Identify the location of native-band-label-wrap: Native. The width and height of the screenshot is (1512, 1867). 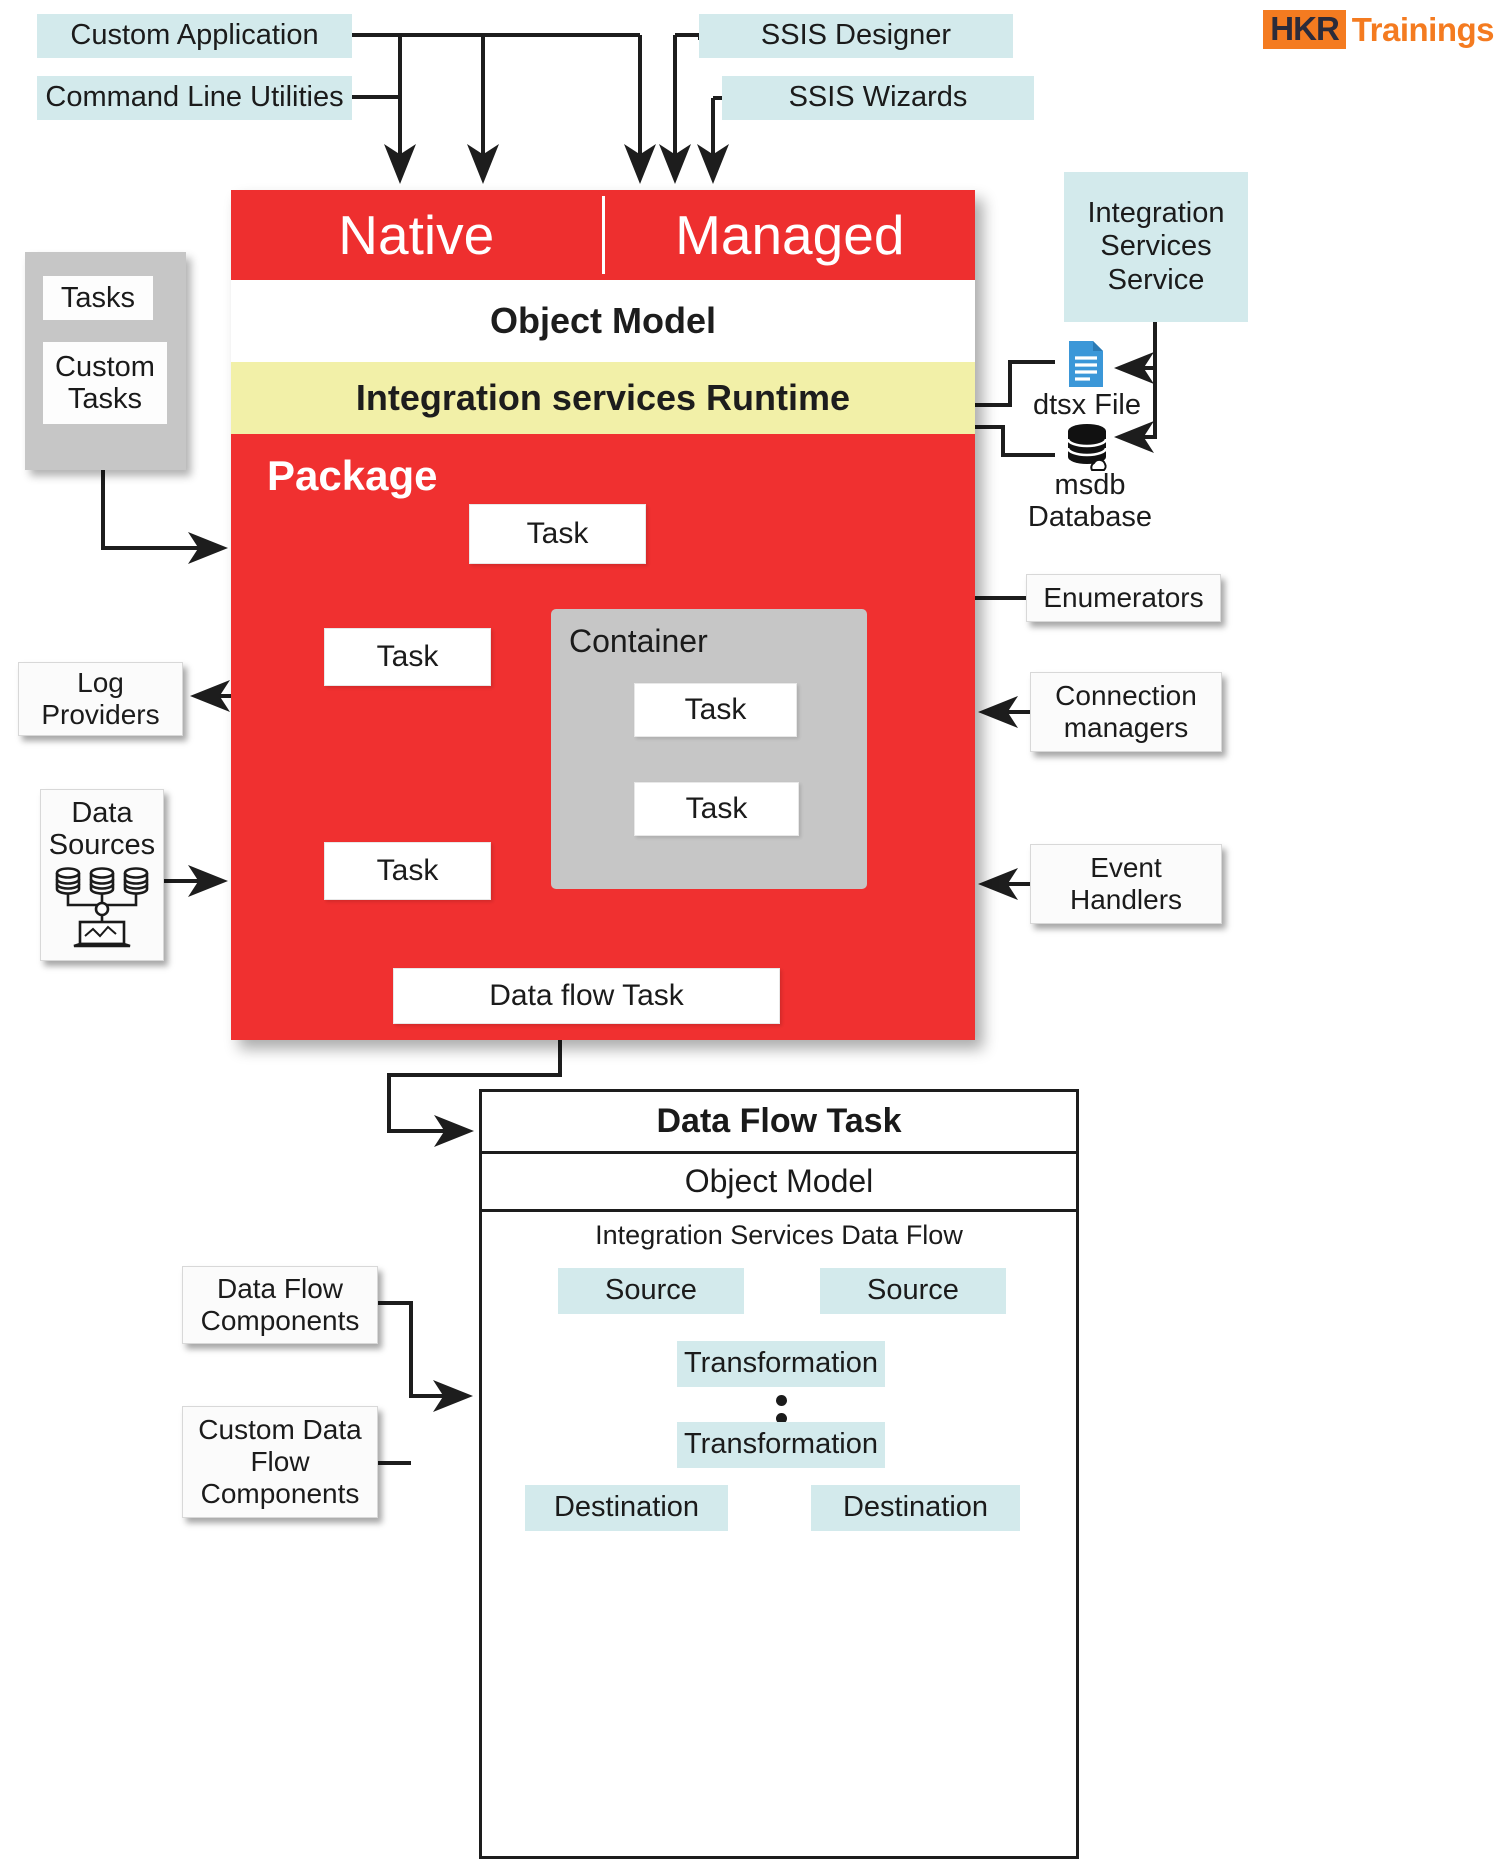
(416, 235).